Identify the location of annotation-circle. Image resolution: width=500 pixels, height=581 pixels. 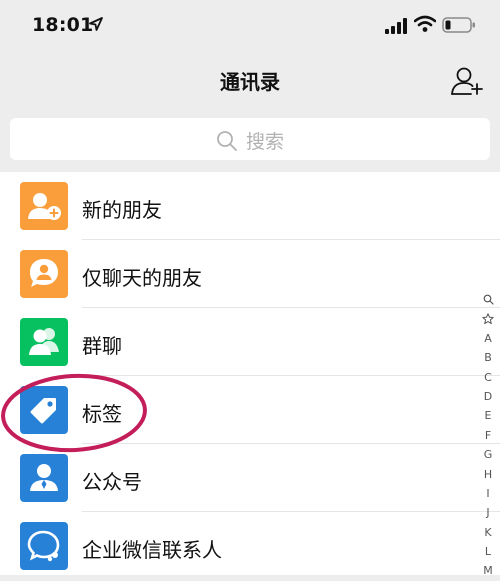
(74, 413).